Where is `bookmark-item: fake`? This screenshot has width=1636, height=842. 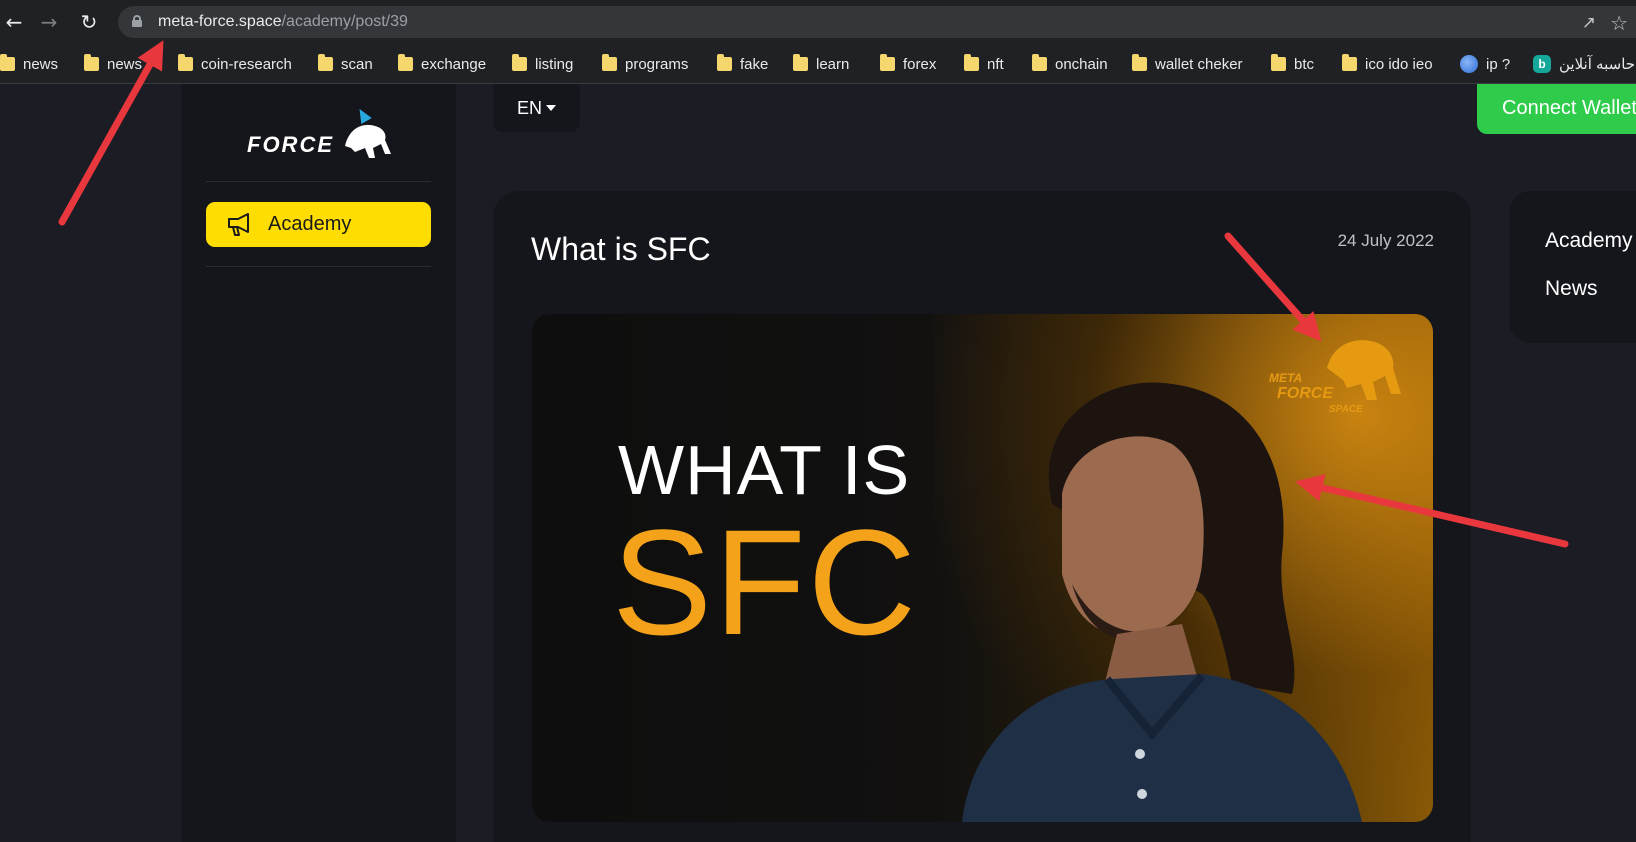 bookmark-item: fake is located at coordinates (742, 64).